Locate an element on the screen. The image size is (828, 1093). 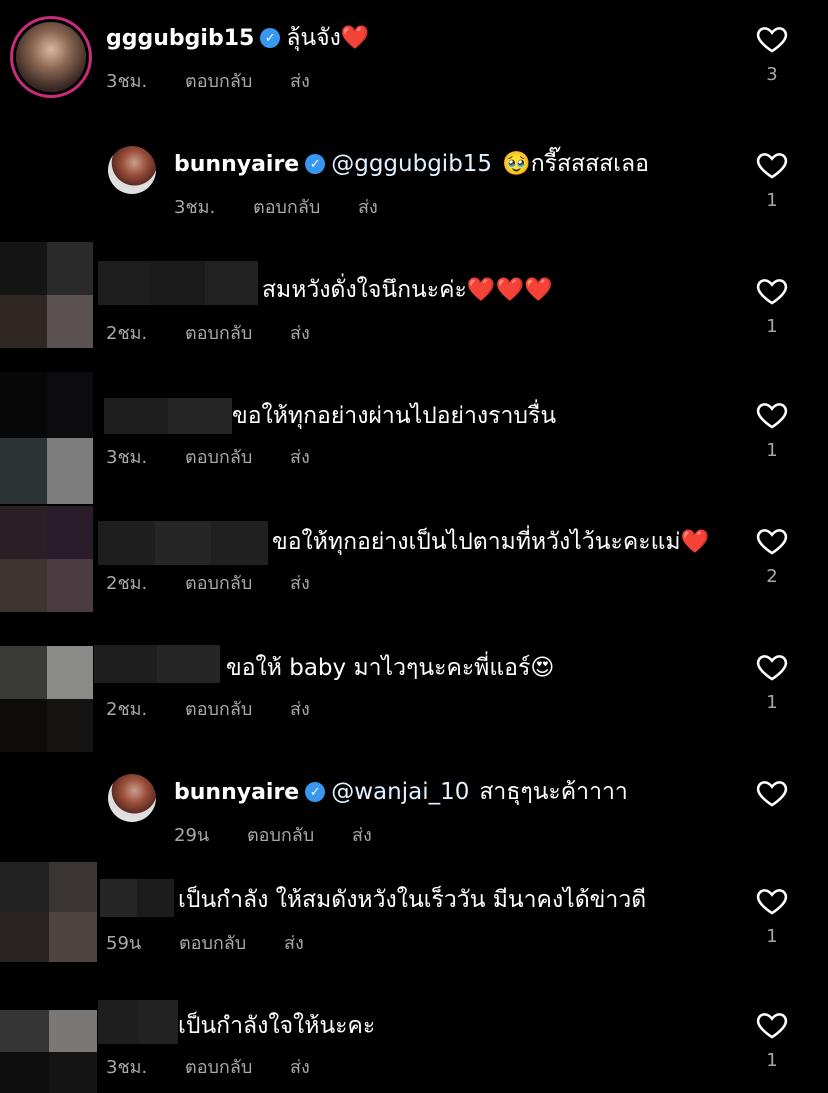
comment-line: gggubgib15 ✓ ลุ้นจัง❤️ is located at coordinates (237, 38).